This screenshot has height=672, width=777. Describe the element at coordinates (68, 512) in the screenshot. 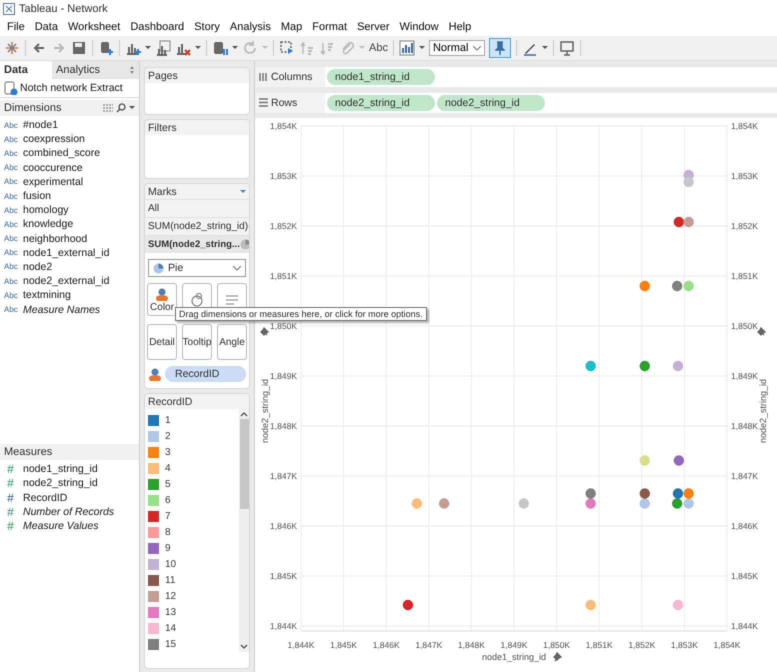

I see `field-name: Number of Records` at that location.